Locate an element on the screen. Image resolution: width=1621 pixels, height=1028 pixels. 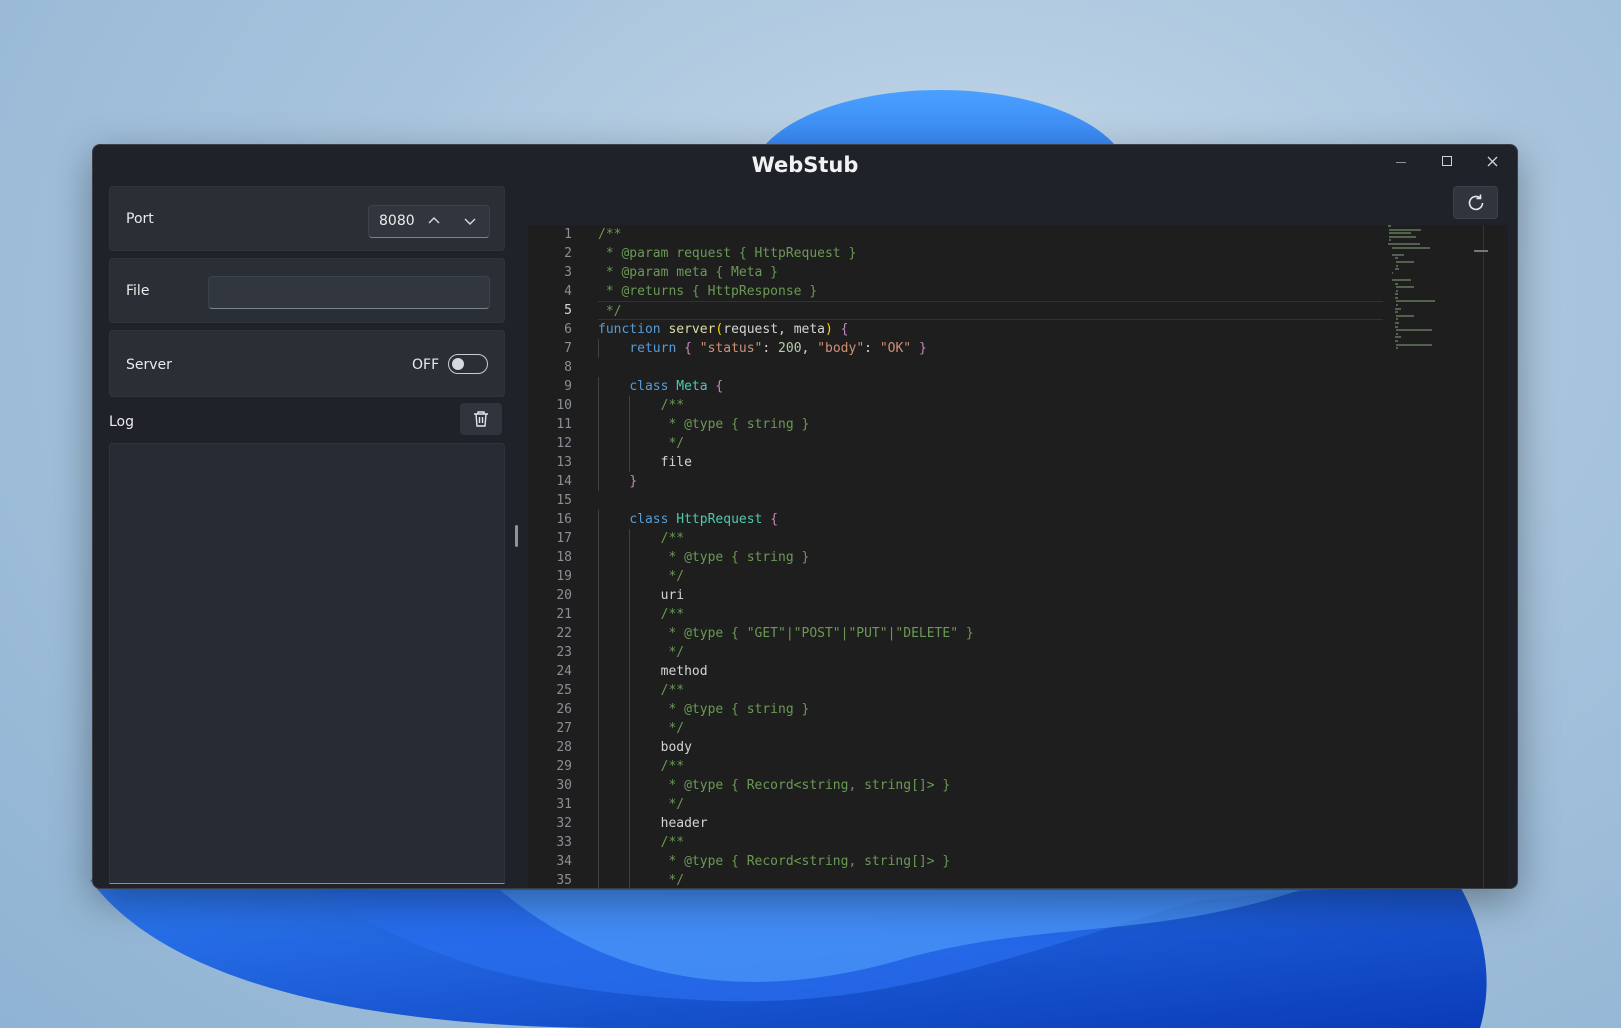
code-line: * @type { "GET"|"POST"|"PUT"|"DELETE" } is located at coordinates (990, 633).